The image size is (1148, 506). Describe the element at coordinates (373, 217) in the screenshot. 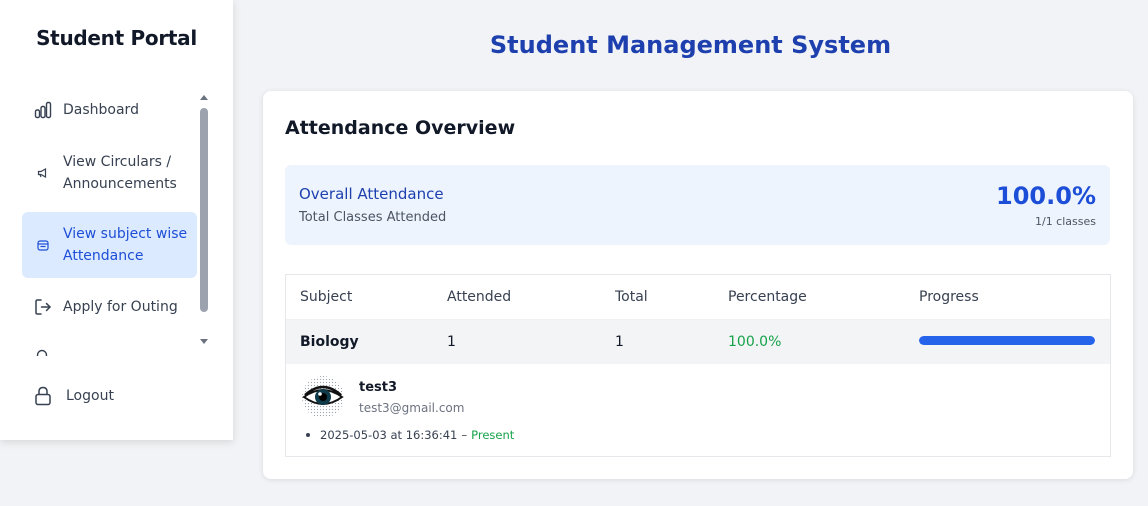

I see `overall-subtitle: Total Classes Attended` at that location.